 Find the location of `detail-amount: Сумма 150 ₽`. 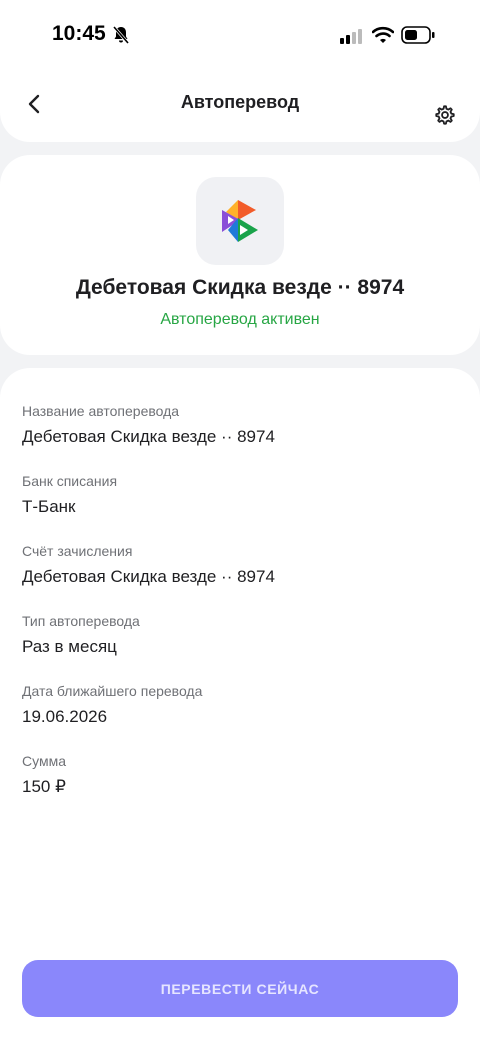

detail-amount: Сумма 150 ₽ is located at coordinates (242, 775).